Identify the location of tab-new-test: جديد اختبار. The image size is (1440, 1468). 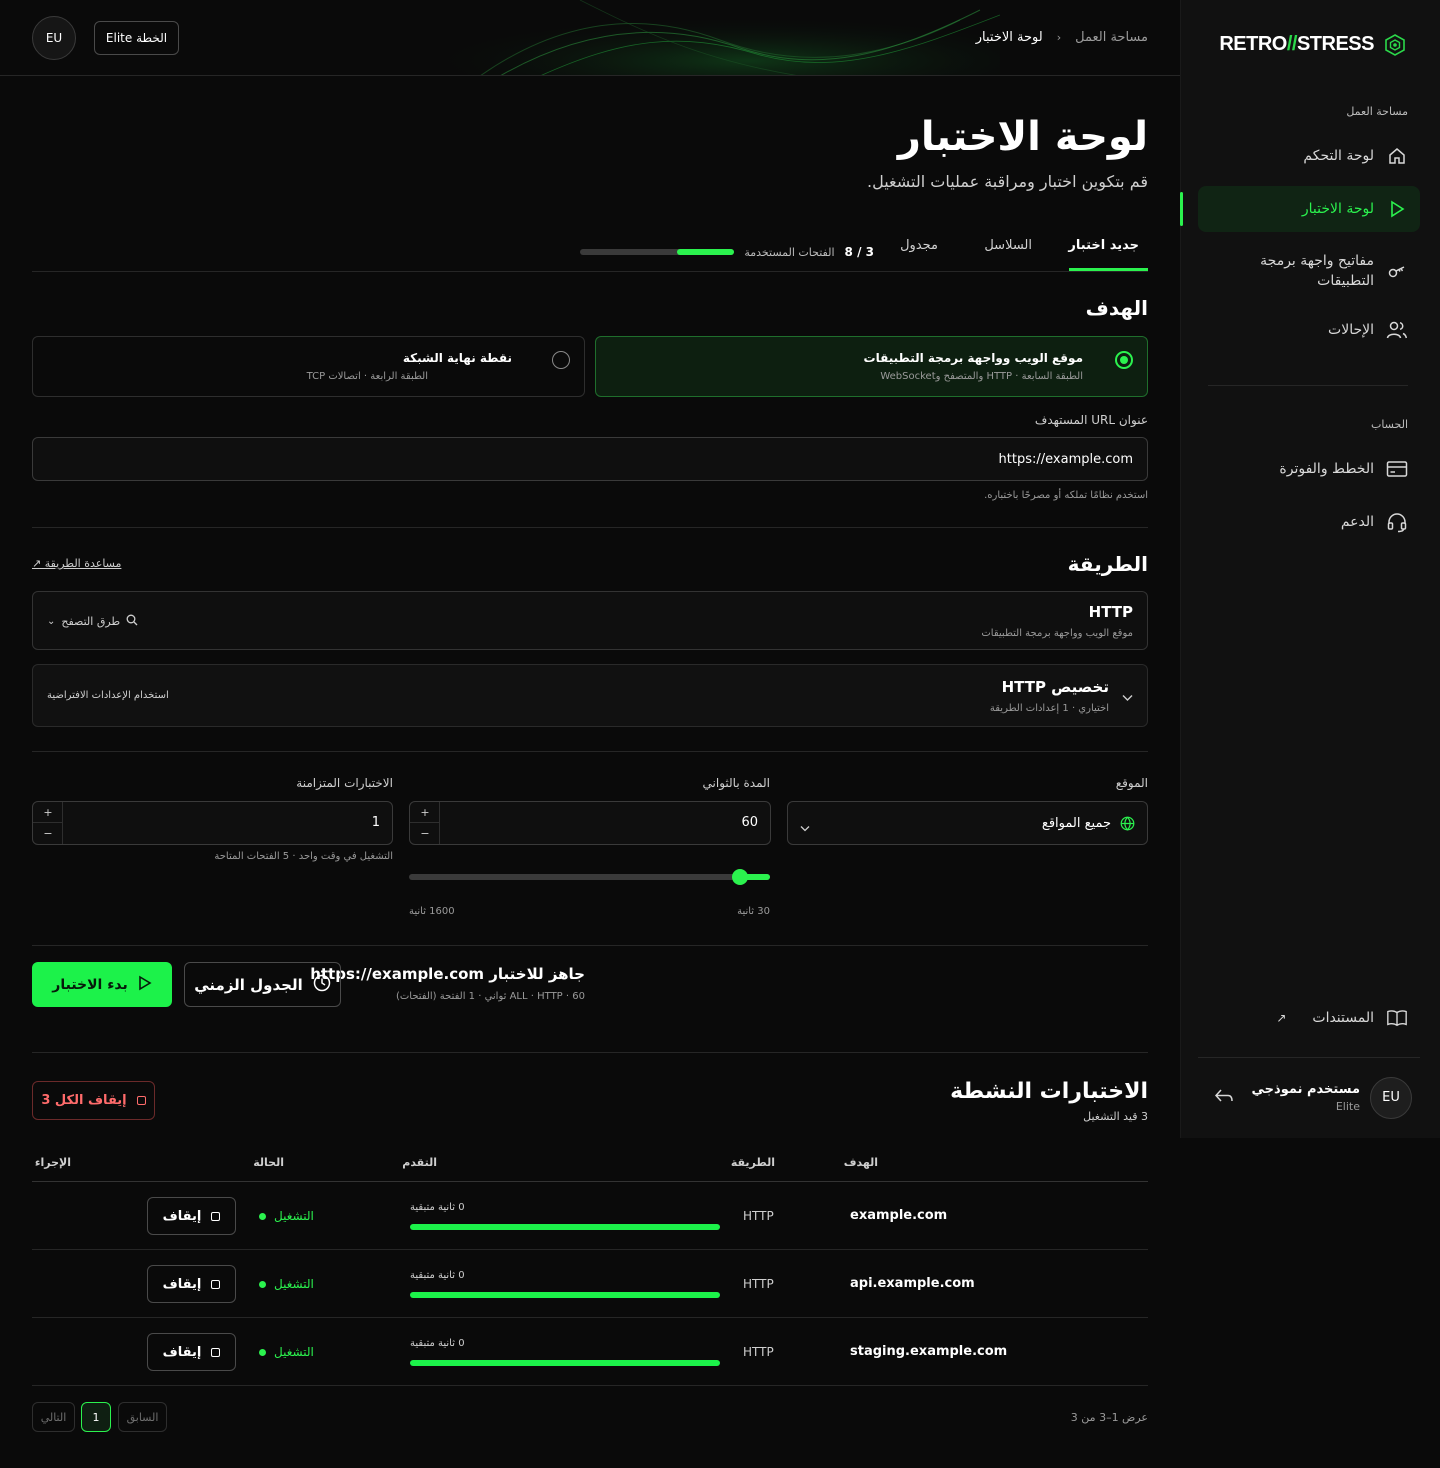
(1103, 245).